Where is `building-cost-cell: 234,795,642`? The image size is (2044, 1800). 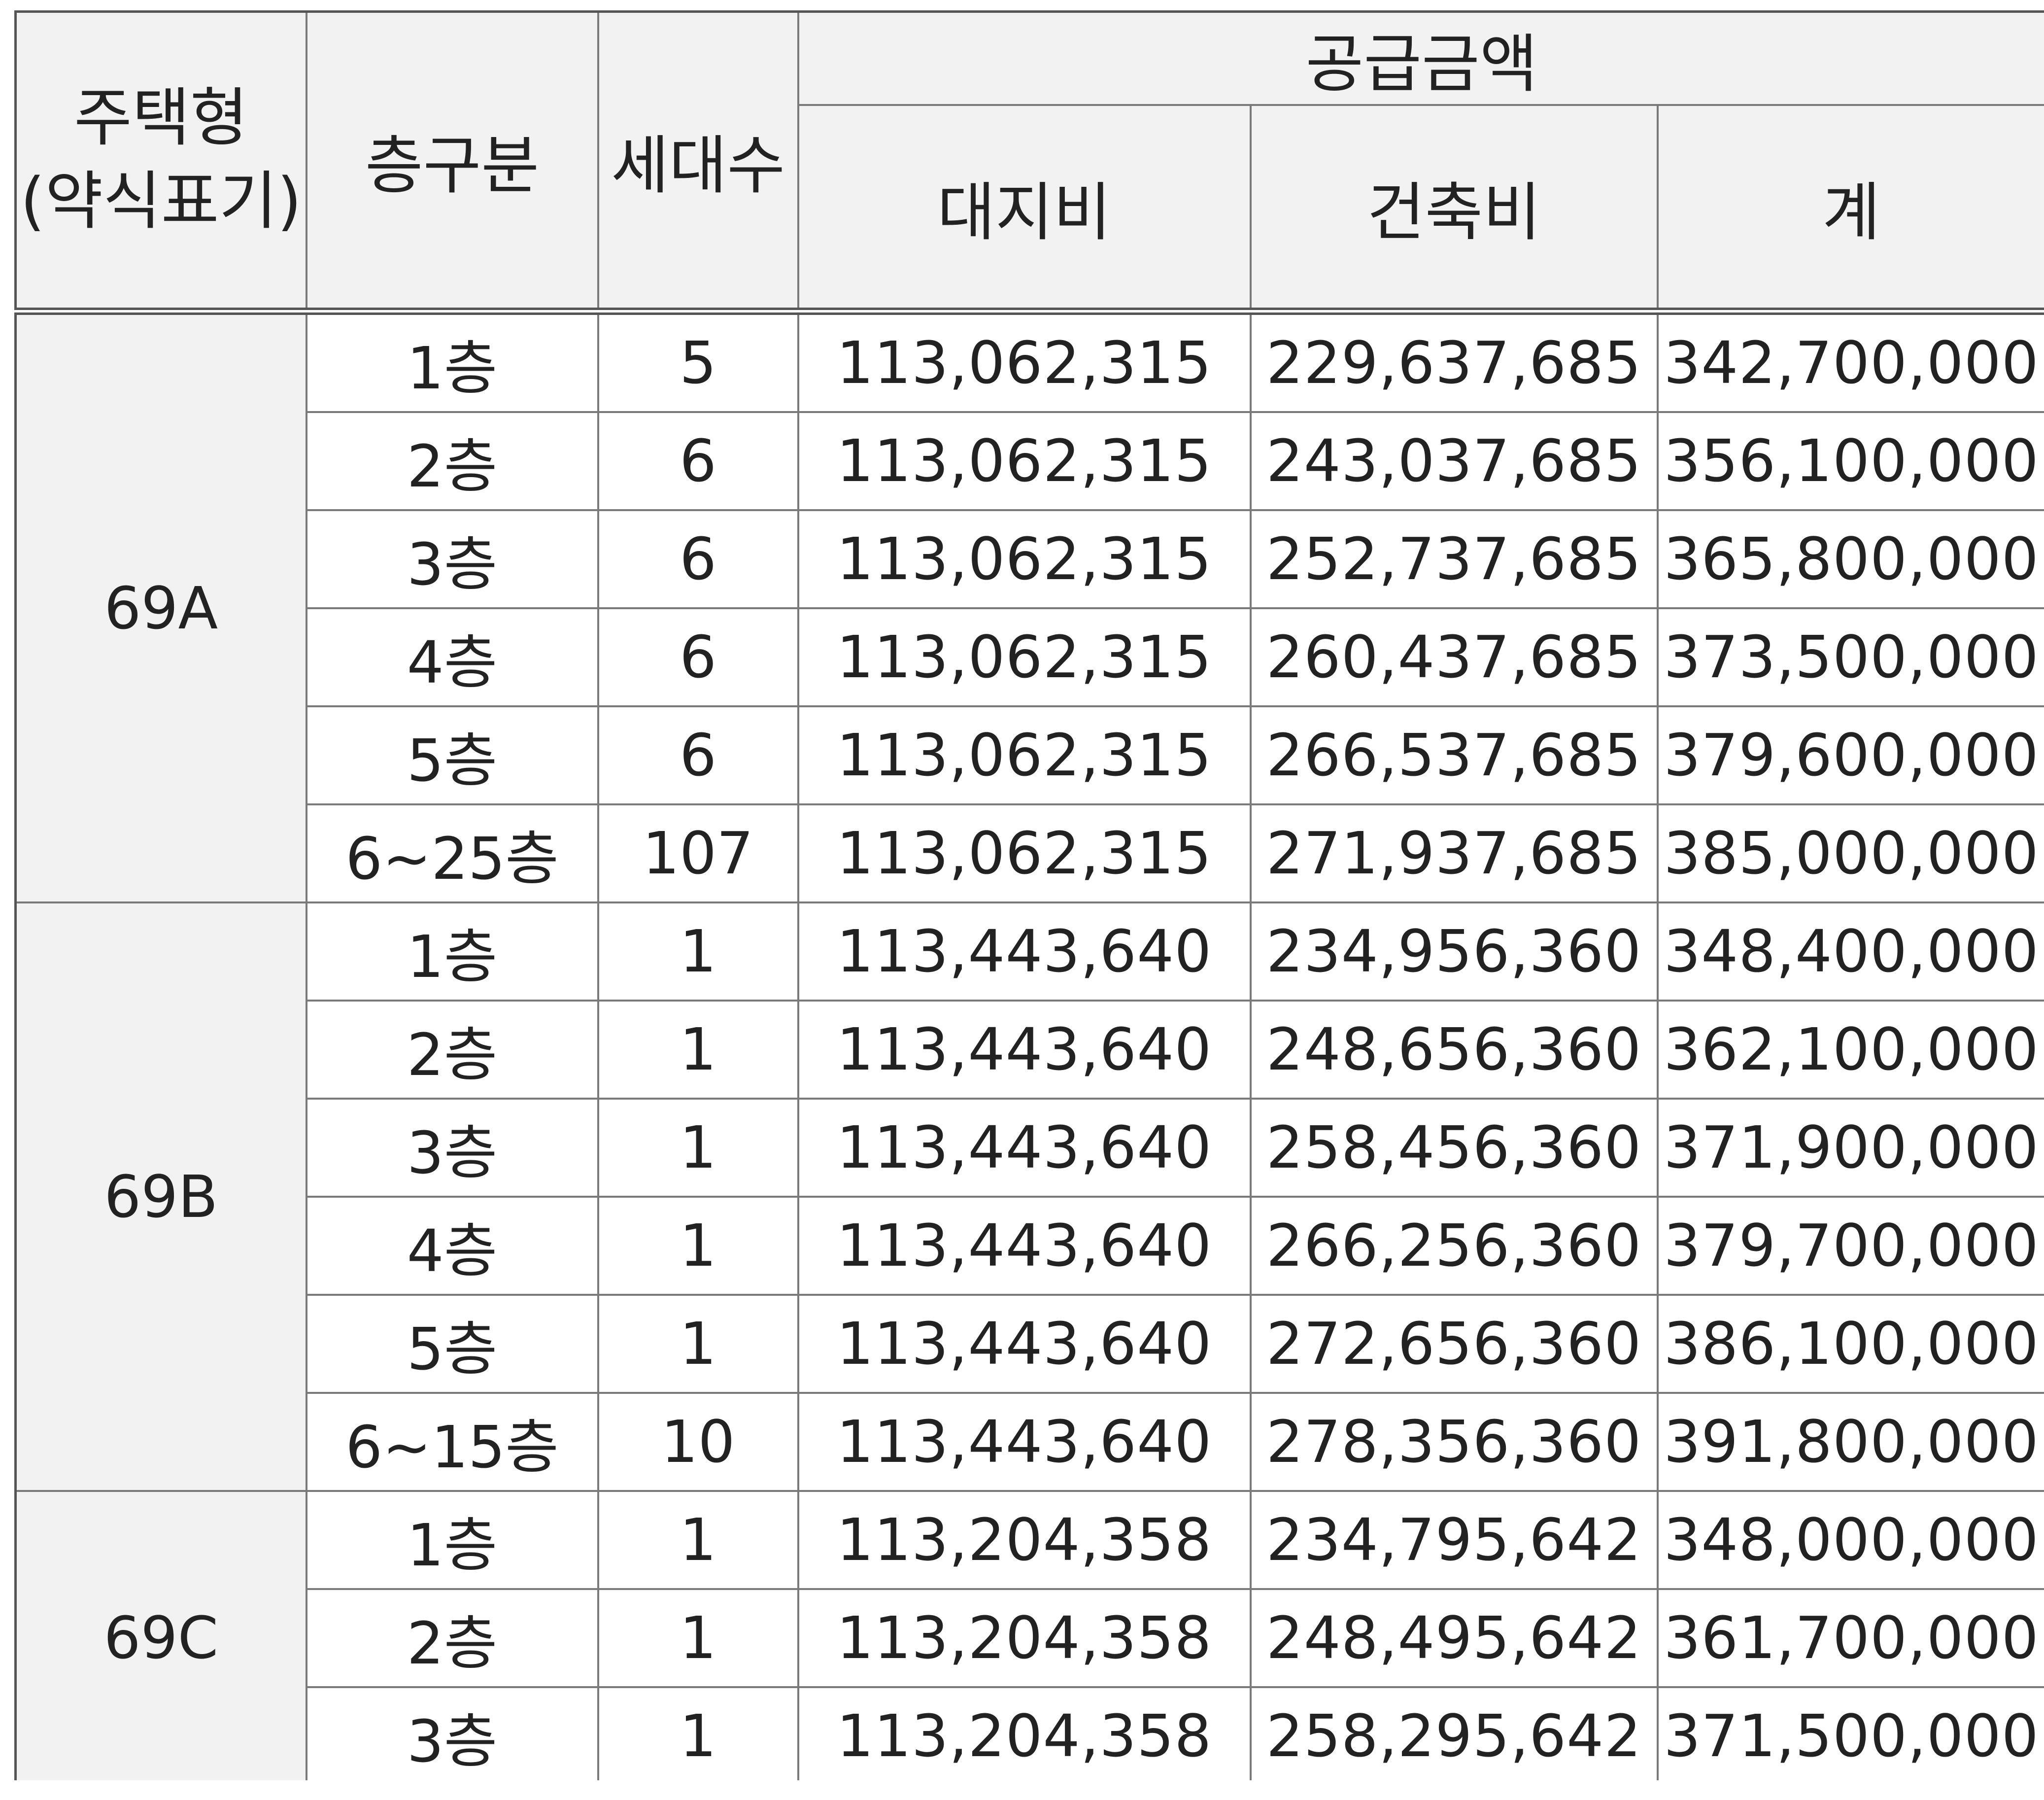 building-cost-cell: 234,795,642 is located at coordinates (1454, 1539).